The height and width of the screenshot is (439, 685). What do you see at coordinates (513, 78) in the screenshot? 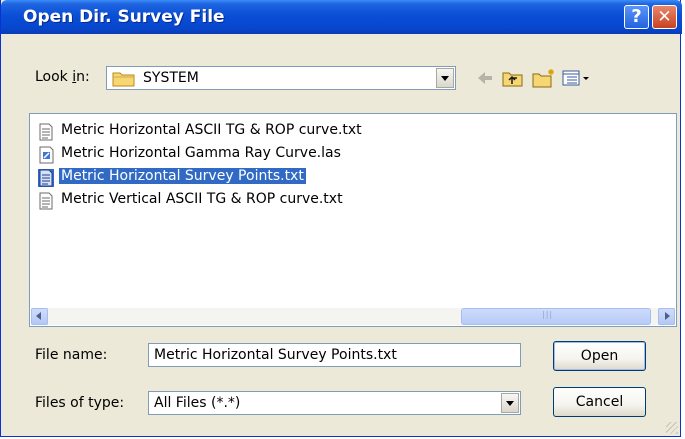
I see `up-folder-icon` at bounding box center [513, 78].